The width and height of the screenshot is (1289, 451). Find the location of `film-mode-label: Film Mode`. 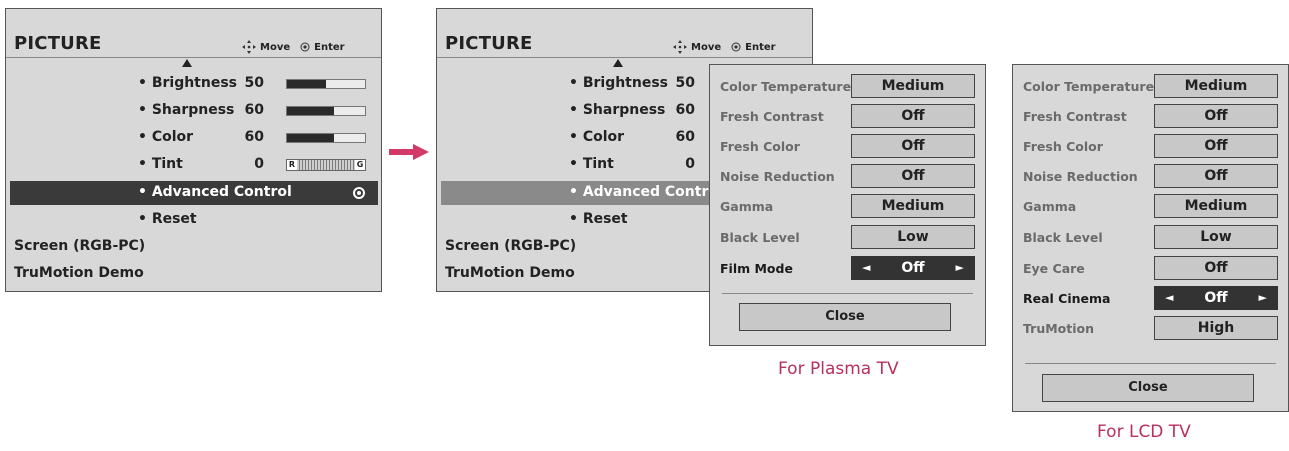

film-mode-label: Film Mode is located at coordinates (756, 268).